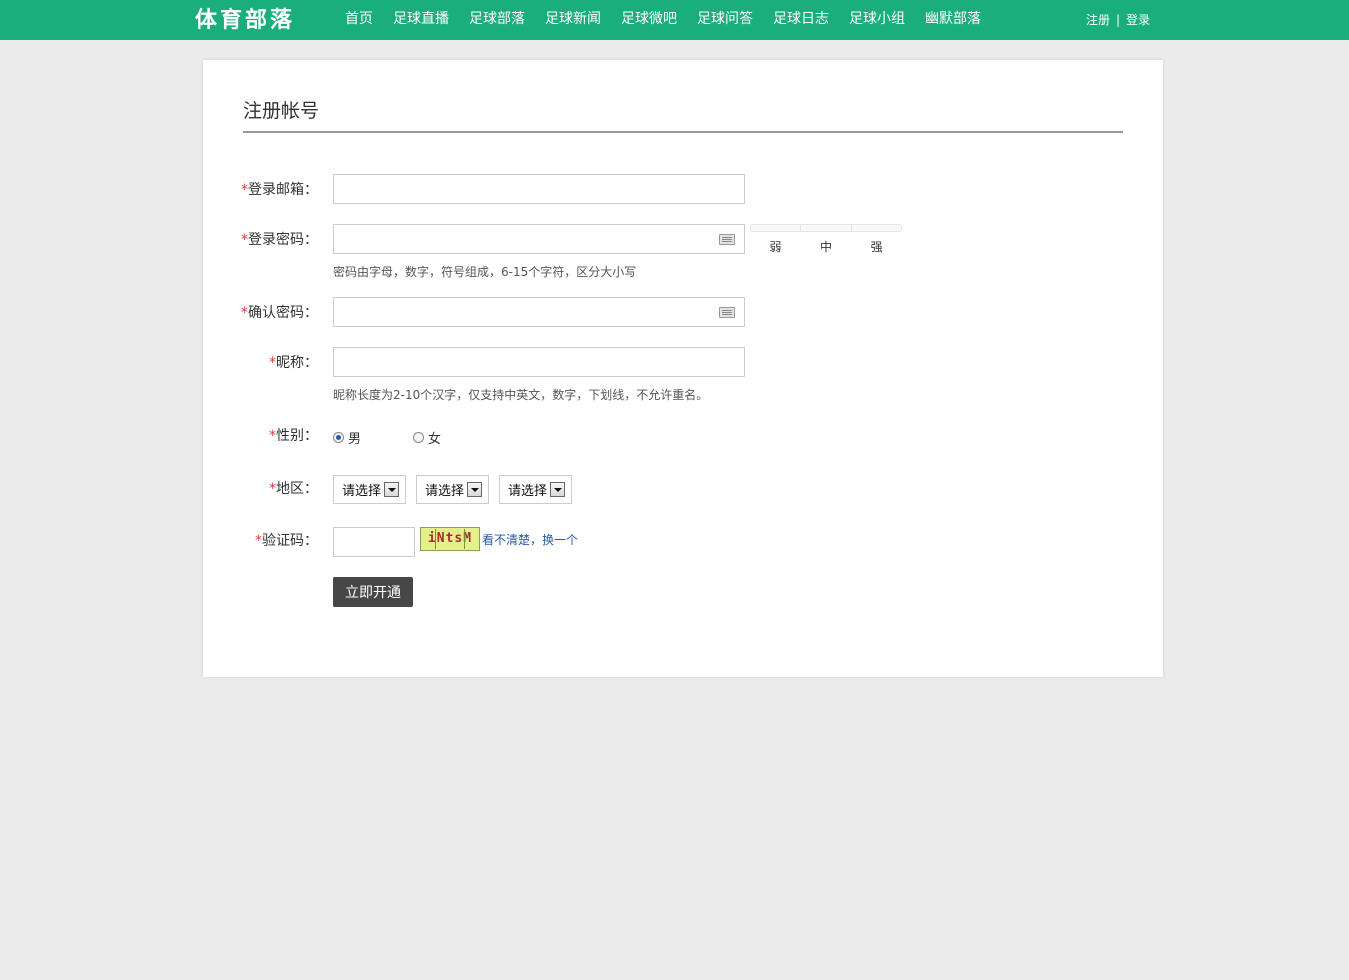 Image resolution: width=1349 pixels, height=980 pixels. What do you see at coordinates (260, 488) in the screenshot?
I see `region-label: *地区：` at bounding box center [260, 488].